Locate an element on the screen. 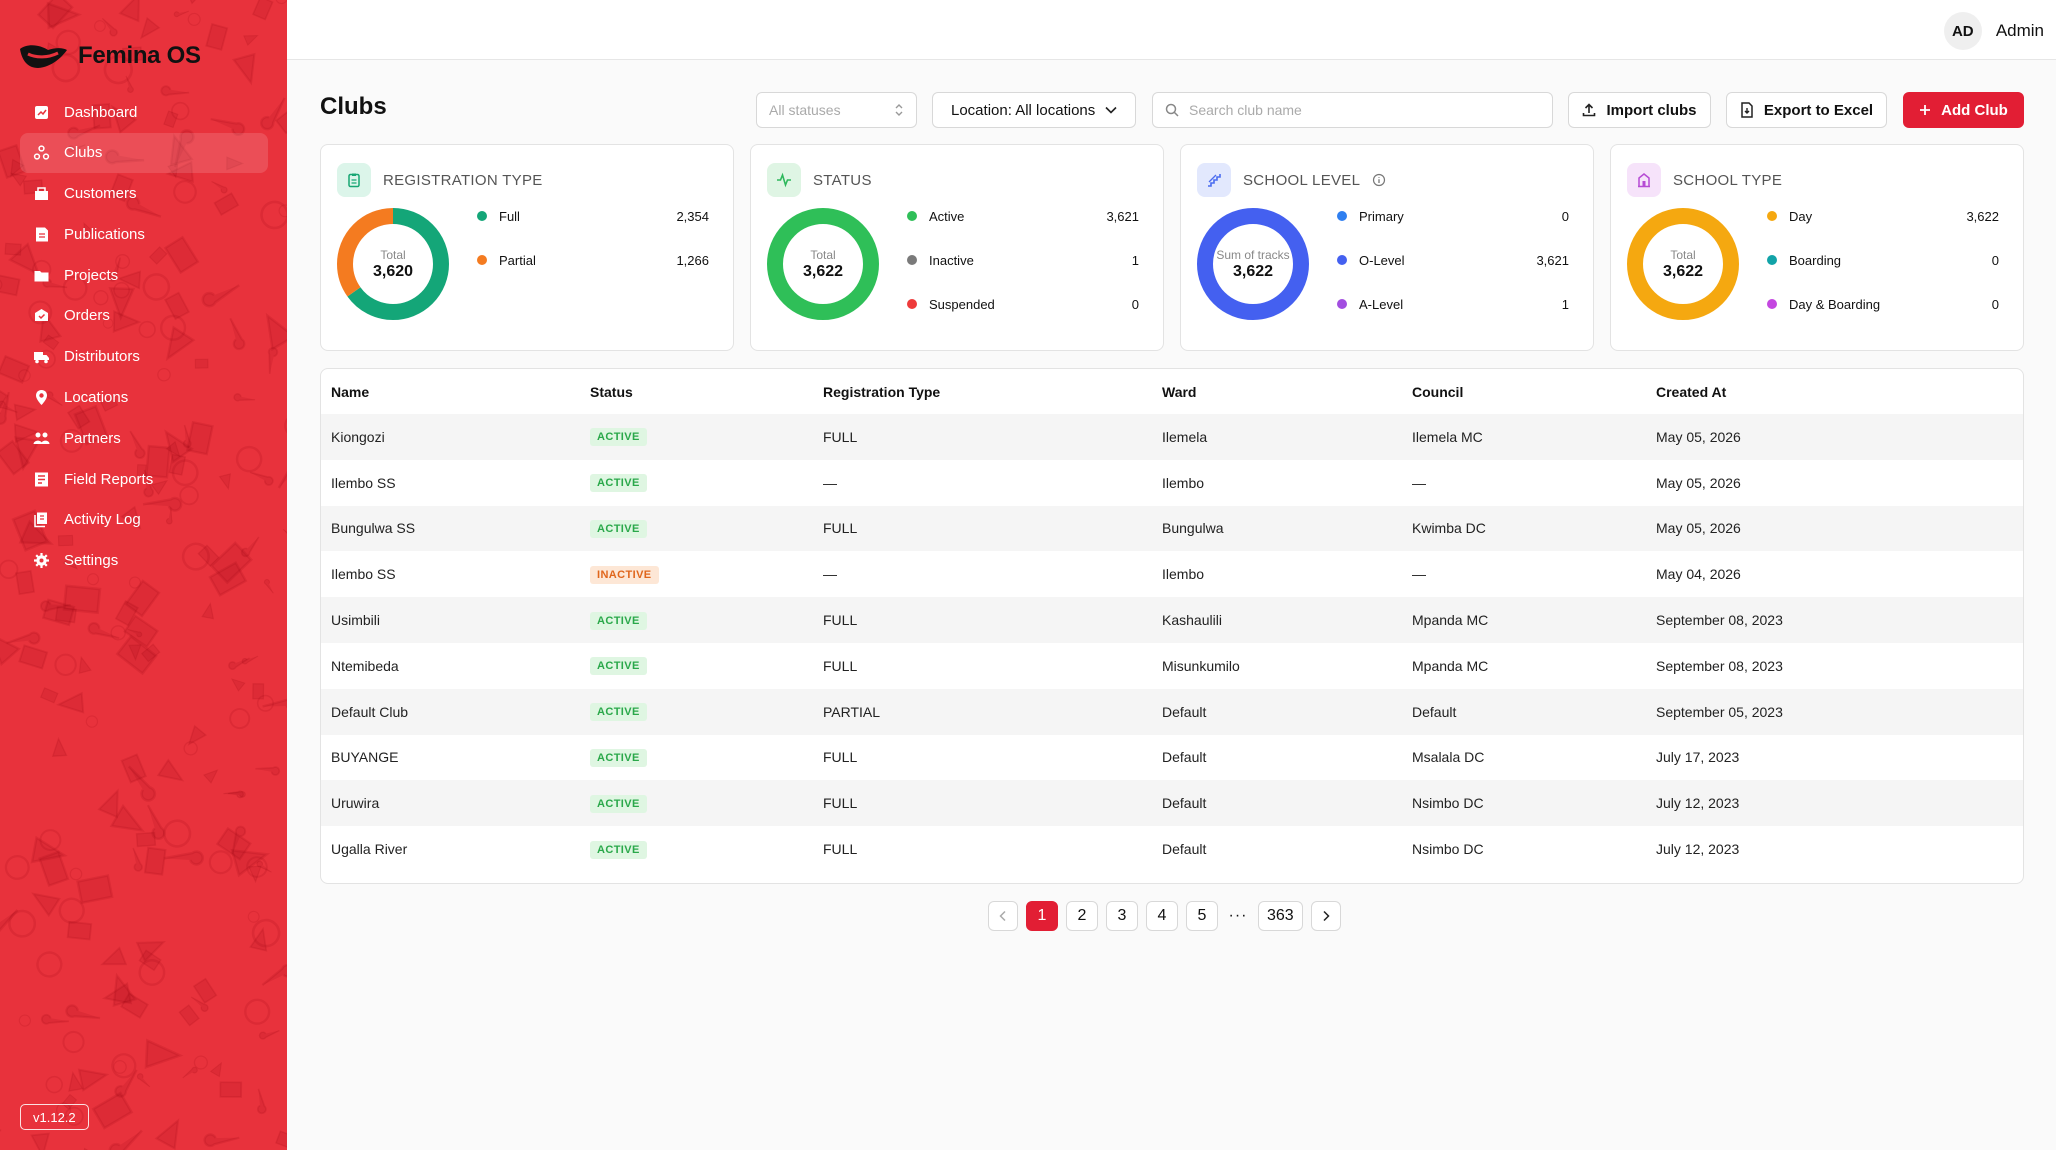 This screenshot has width=2056, height=1150. card-title: REGISTRATION TYPE is located at coordinates (463, 180).